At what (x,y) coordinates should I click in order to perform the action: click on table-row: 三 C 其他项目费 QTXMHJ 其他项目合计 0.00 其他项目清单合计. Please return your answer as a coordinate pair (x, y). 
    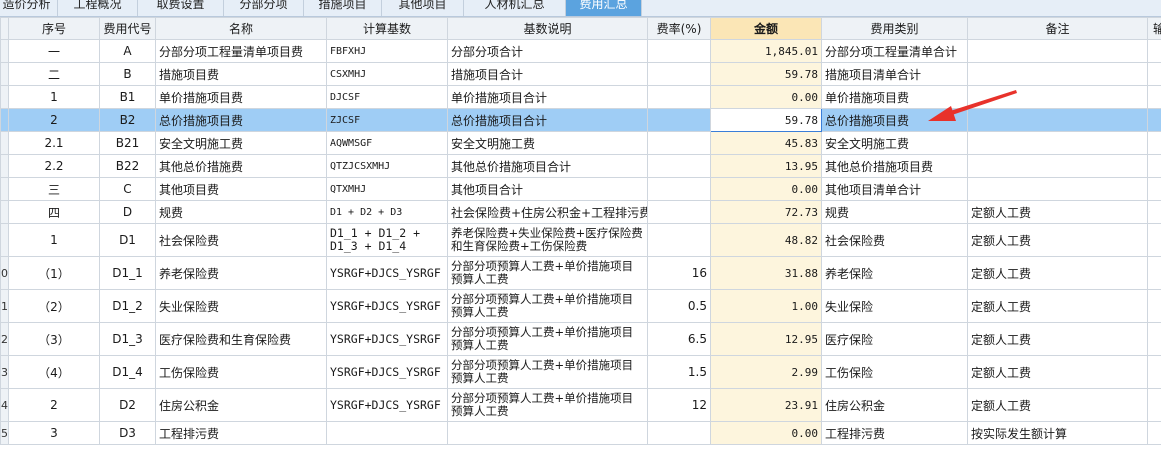
    Looking at the image, I should click on (580, 189).